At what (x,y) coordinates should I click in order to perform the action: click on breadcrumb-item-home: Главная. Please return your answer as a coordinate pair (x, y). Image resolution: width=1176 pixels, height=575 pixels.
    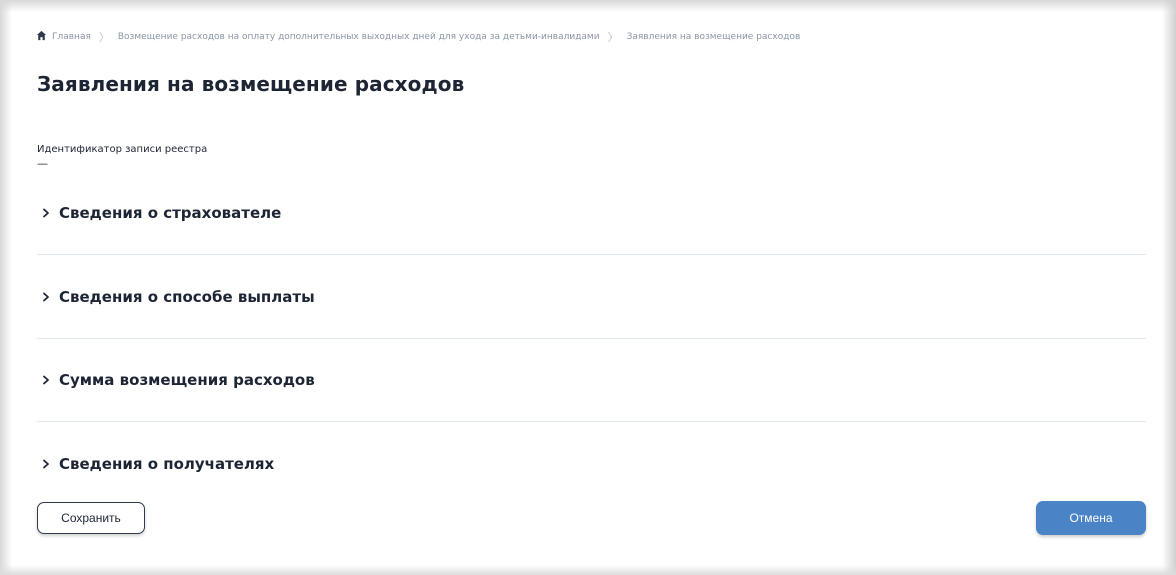
    Looking at the image, I should click on (71, 37).